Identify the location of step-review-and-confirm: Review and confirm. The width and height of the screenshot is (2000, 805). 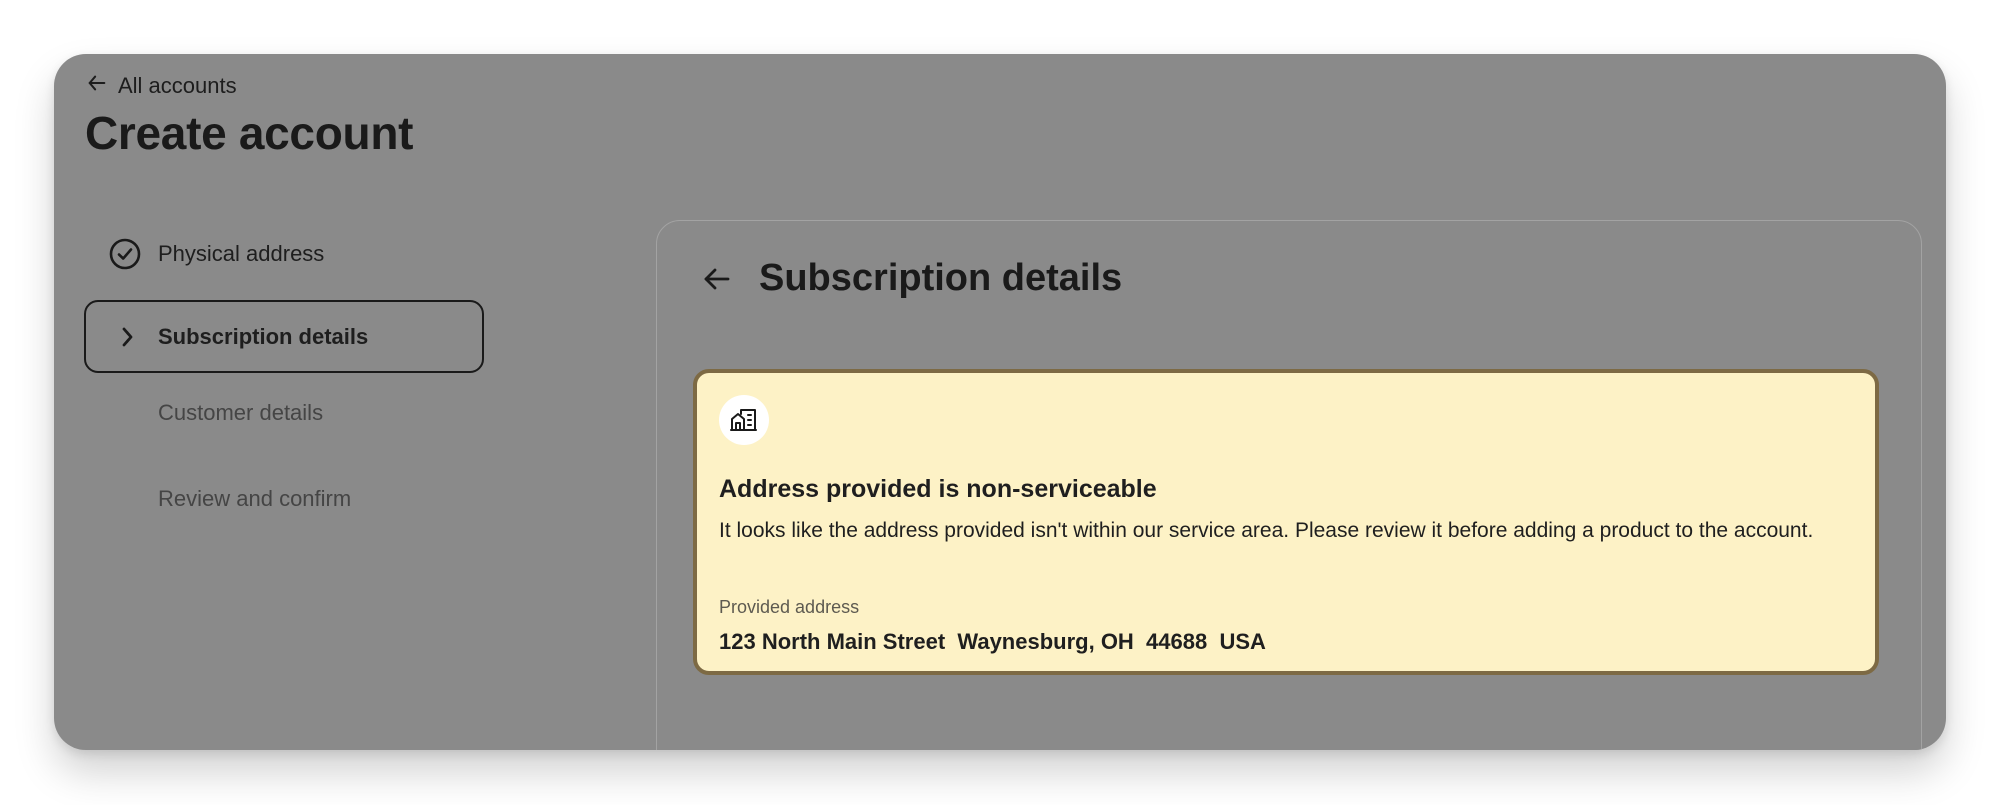
(284, 499).